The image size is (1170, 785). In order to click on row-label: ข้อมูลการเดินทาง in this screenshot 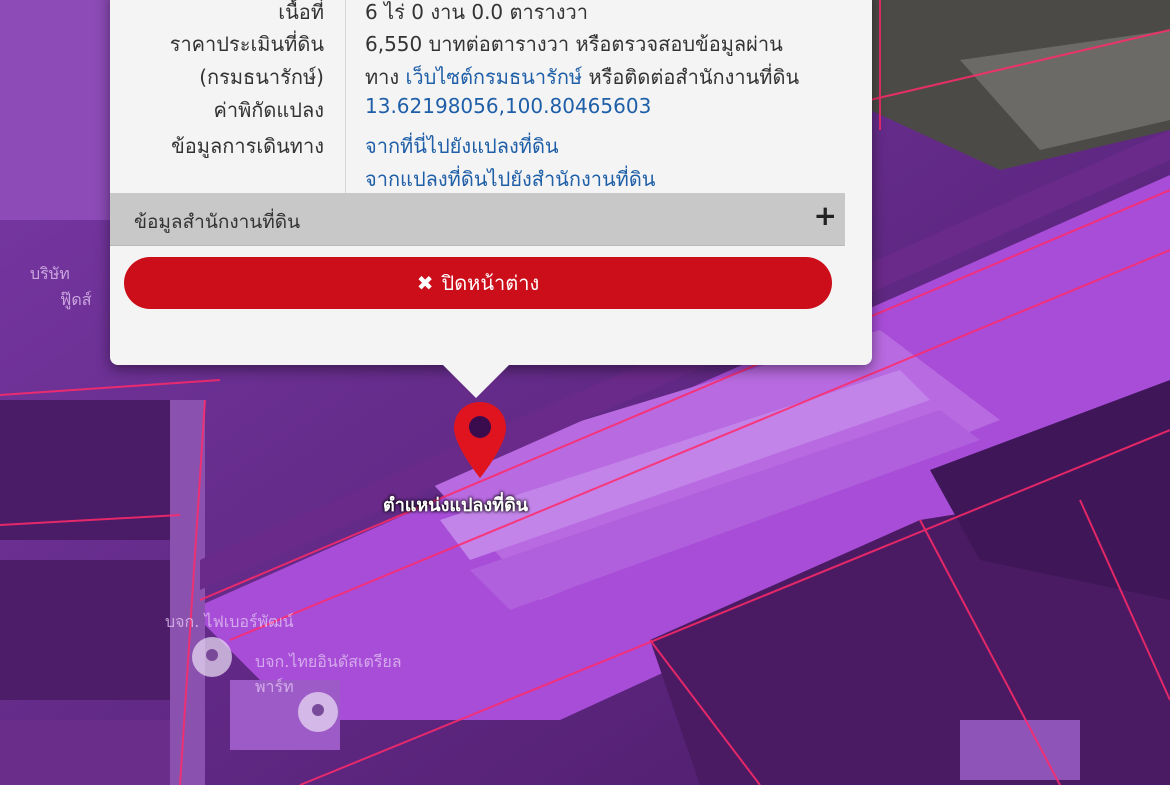, I will do `click(247, 146)`.